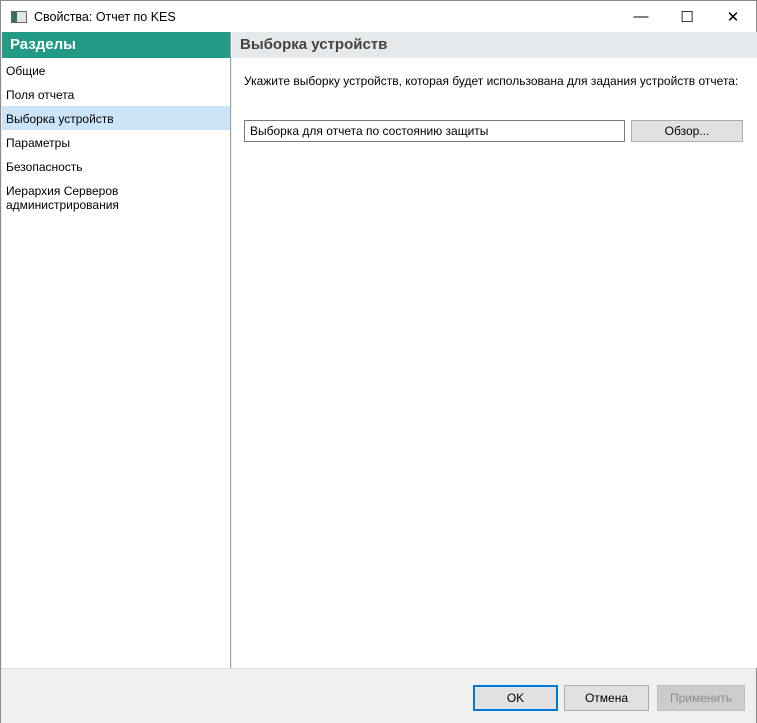 This screenshot has height=723, width=757. I want to click on sidebar-item-security: Безопасность, so click(116, 166).